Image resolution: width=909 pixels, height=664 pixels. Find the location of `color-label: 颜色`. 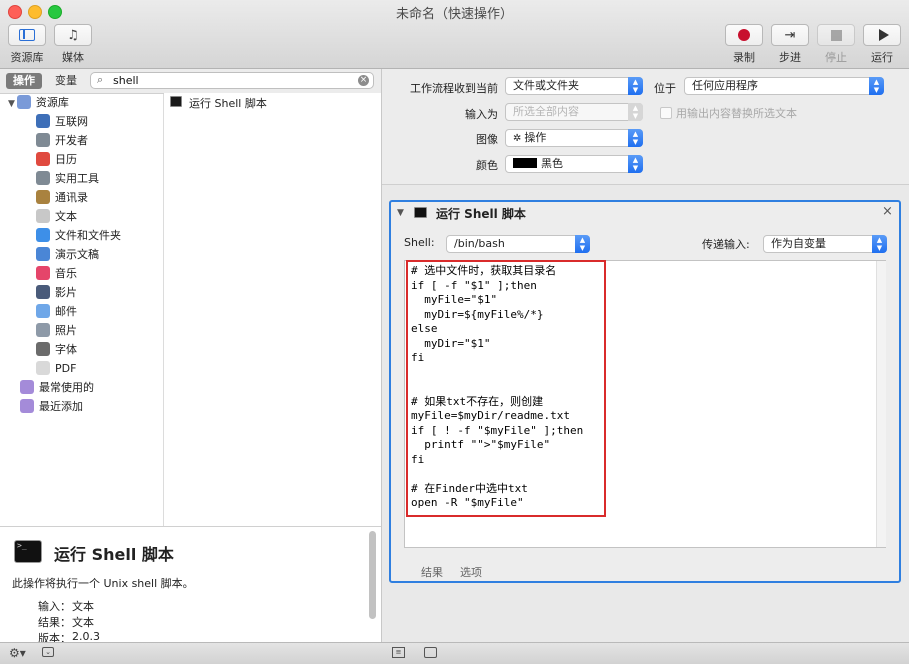

color-label: 颜色 is located at coordinates (487, 165).